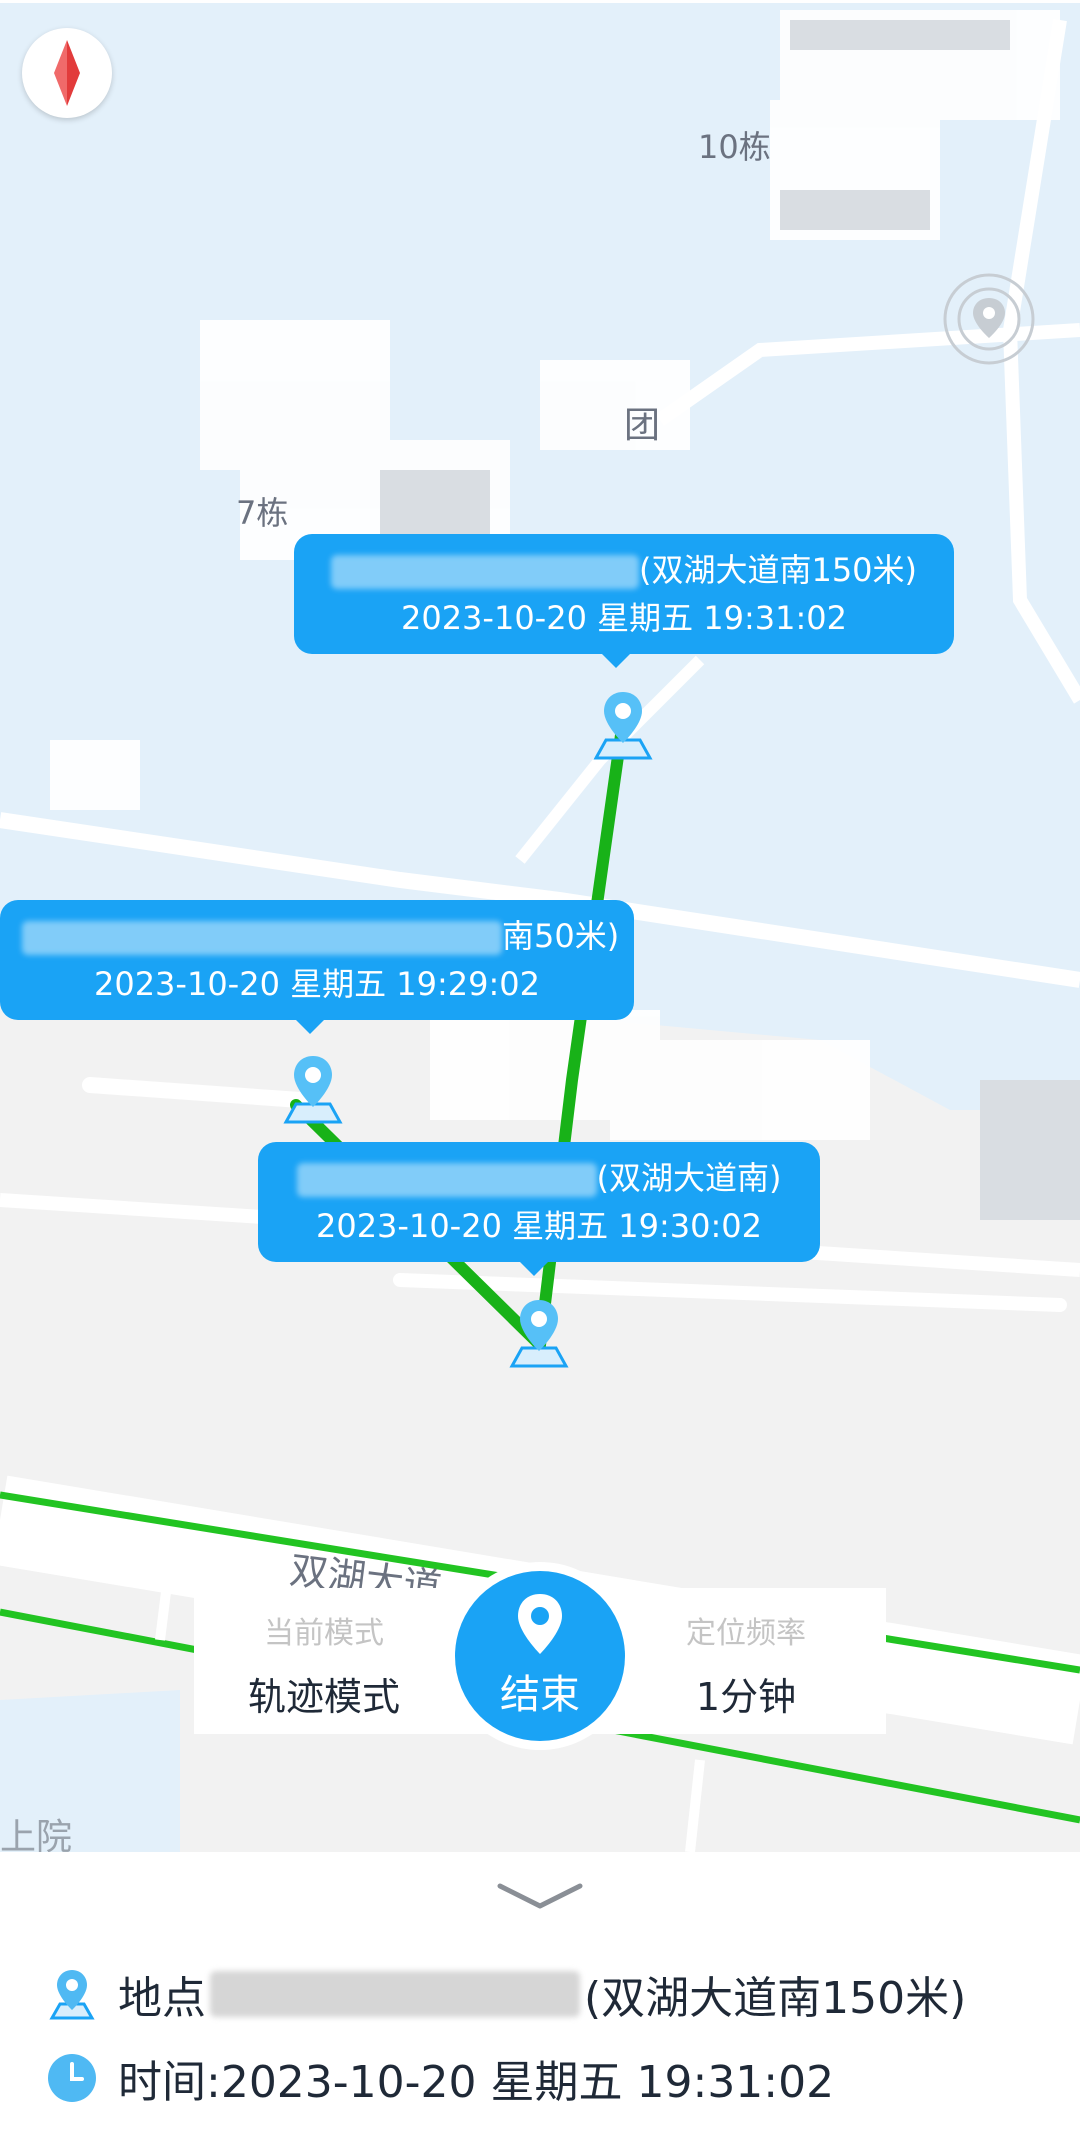 Image resolution: width=1080 pixels, height=2142 pixels. I want to click on poi-label: 团, so click(642, 425).